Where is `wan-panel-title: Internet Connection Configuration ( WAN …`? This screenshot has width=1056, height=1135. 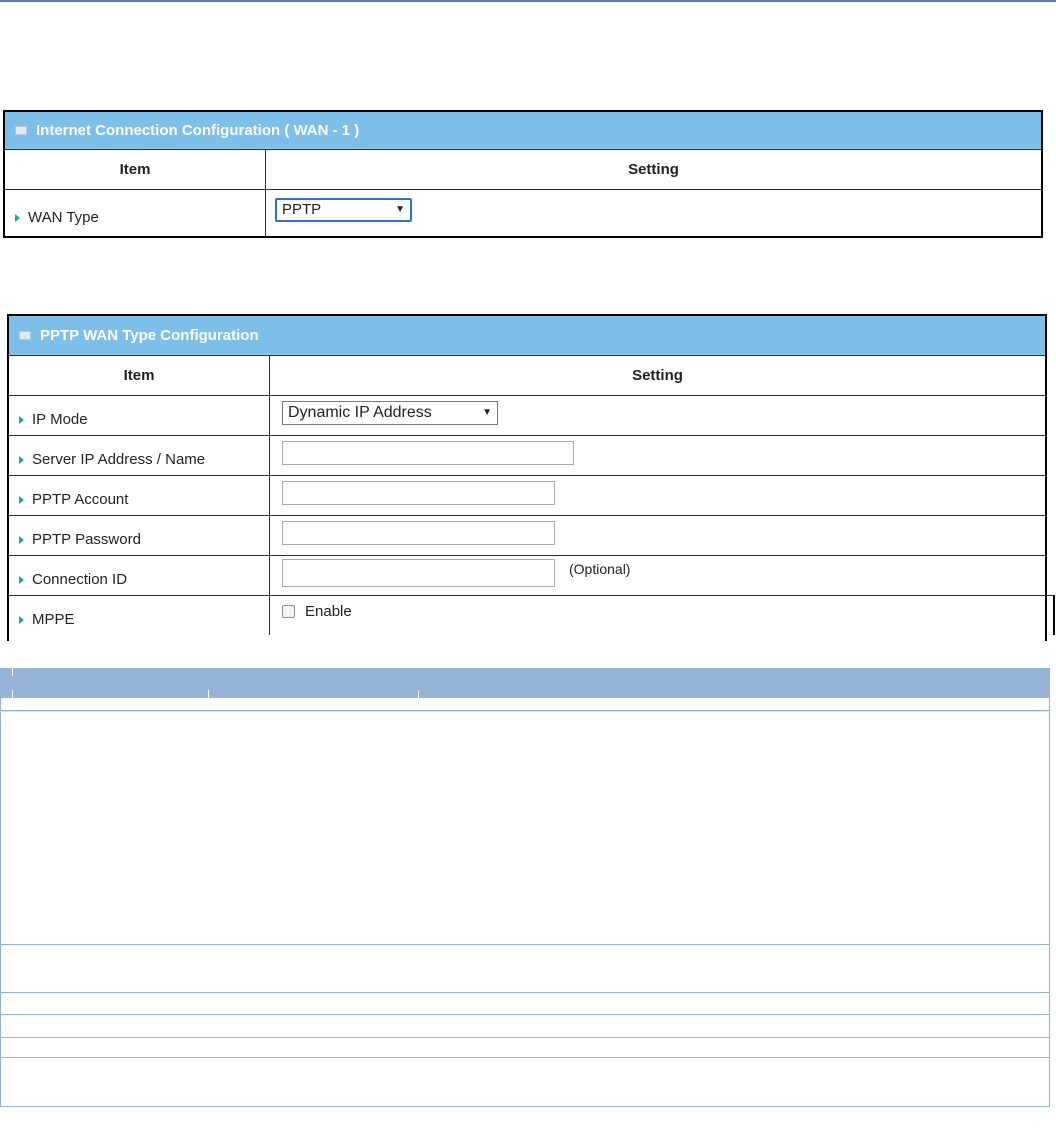
wan-panel-title: Internet Connection Configuration ( WAN … is located at coordinates (523, 130).